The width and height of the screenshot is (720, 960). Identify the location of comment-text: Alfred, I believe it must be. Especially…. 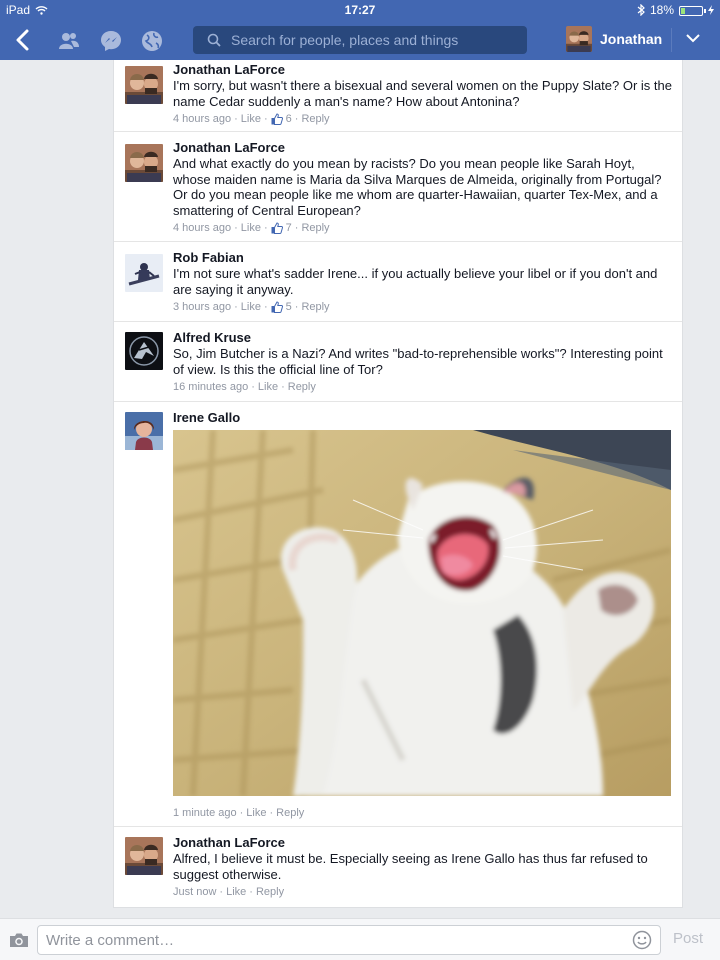
(410, 866).